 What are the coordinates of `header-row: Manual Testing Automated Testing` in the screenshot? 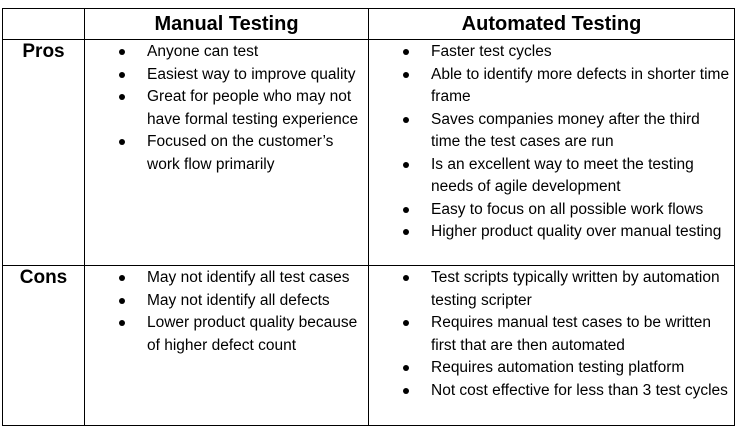 It's located at (368, 24).